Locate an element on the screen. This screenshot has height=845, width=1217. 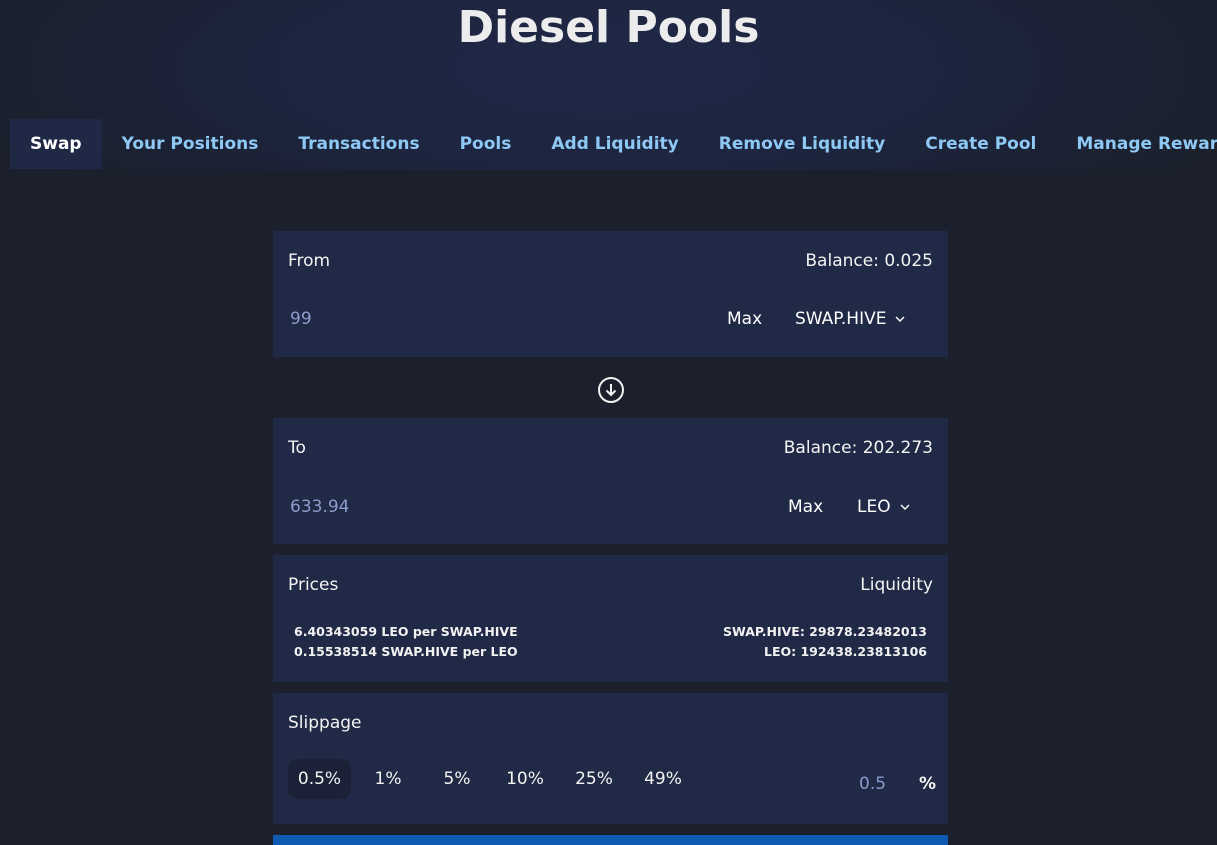
prices-label: Prices is located at coordinates (313, 585).